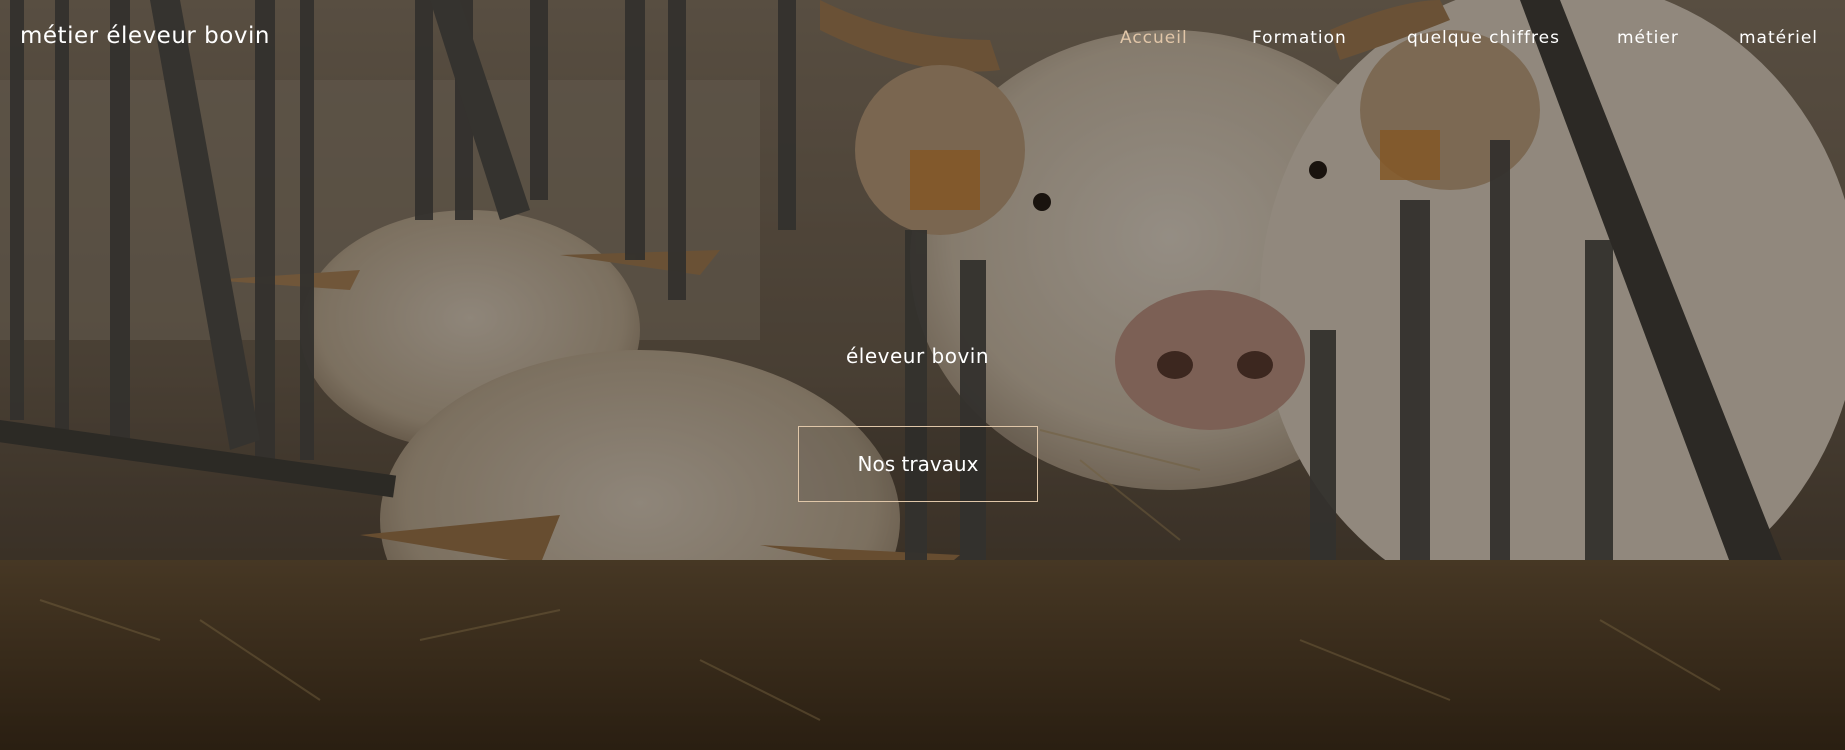 This screenshot has width=1845, height=750. Describe the element at coordinates (918, 464) in the screenshot. I see `nos-travaux-button: Nos travaux` at that location.